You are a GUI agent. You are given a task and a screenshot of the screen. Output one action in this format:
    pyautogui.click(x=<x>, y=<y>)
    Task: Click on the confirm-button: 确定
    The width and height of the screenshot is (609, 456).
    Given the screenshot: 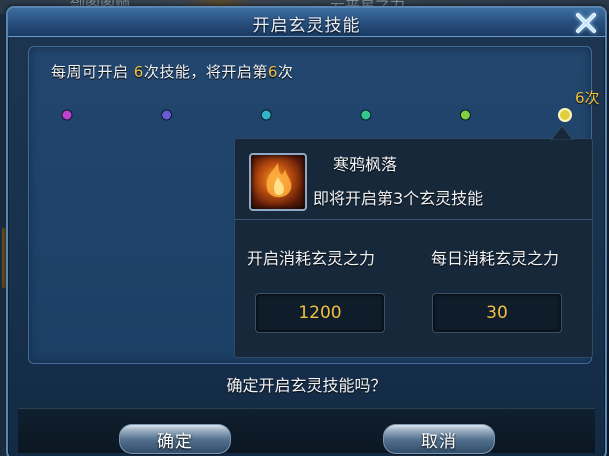 What is the action you would take?
    pyautogui.click(x=175, y=439)
    